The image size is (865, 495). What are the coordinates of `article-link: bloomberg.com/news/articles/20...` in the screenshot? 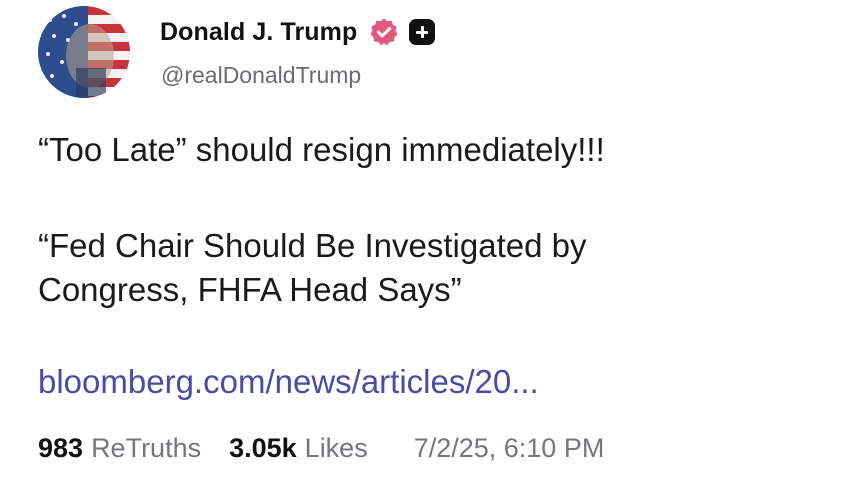 It's located at (288, 382).